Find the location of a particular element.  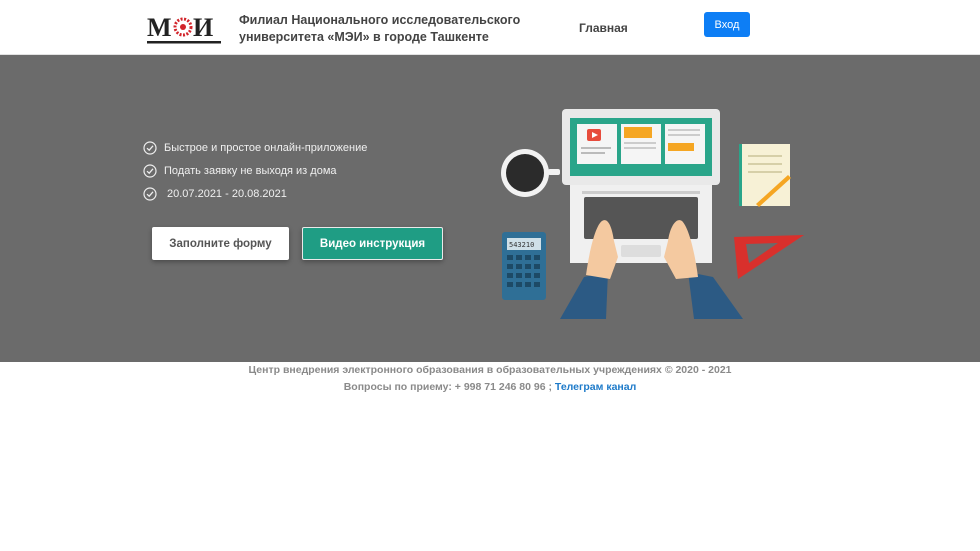

meи-logo: М И is located at coordinates (184, 29).